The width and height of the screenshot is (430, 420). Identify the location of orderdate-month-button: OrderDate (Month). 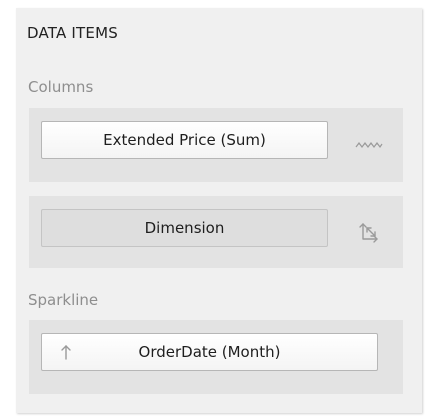
(209, 352).